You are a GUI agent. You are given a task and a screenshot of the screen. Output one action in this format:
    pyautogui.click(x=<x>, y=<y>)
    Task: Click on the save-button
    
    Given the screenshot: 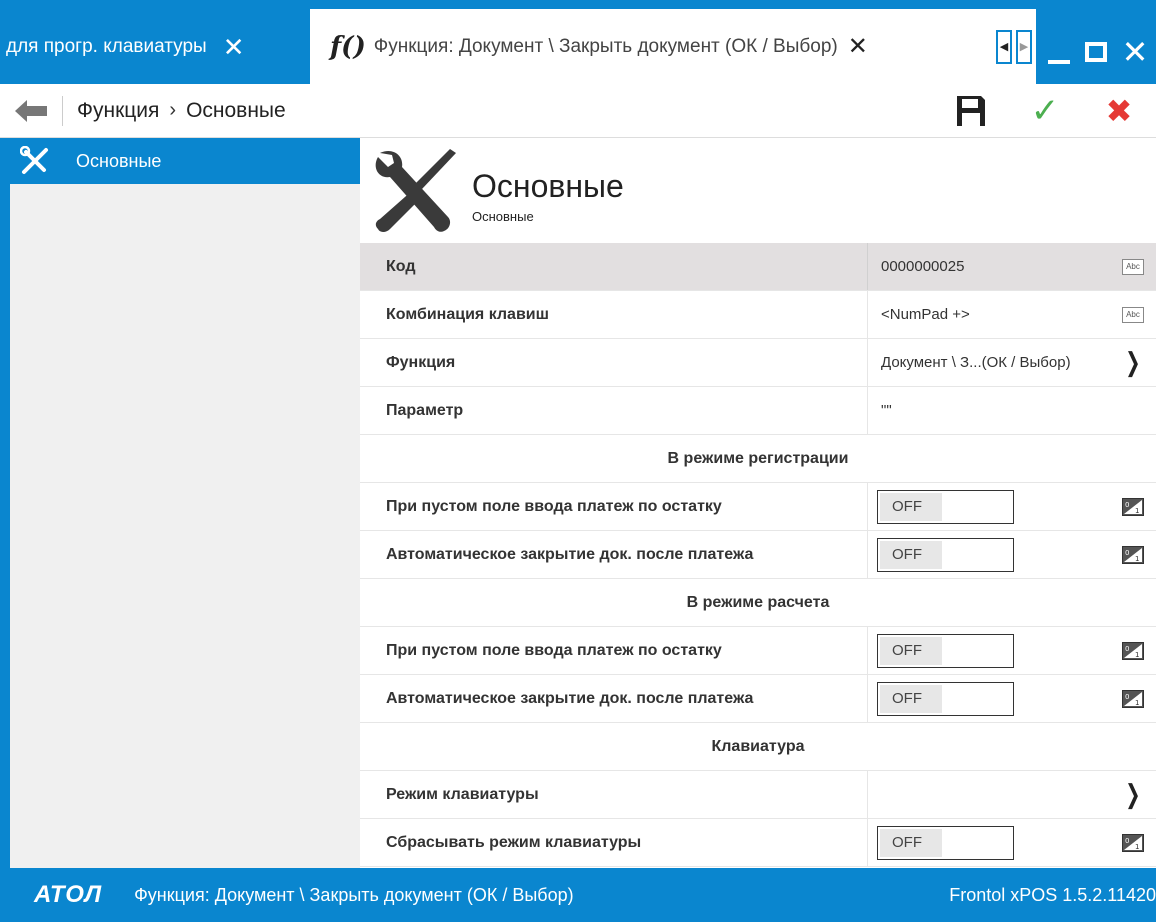 What is the action you would take?
    pyautogui.click(x=971, y=111)
    